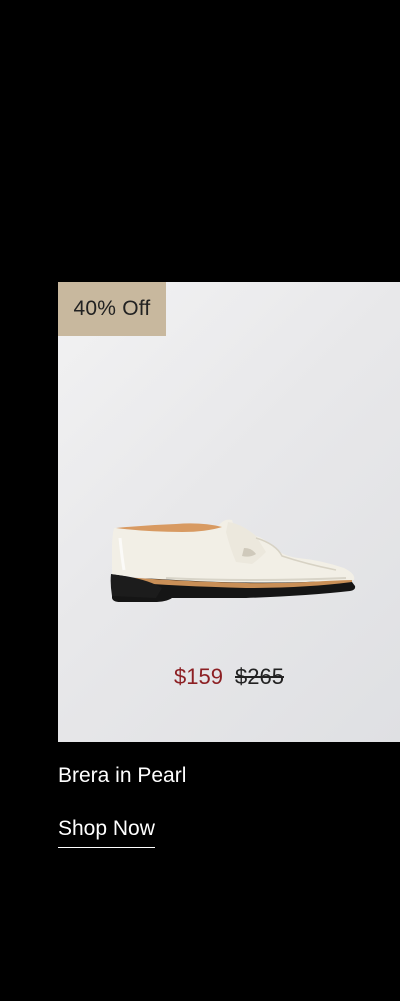  Describe the element at coordinates (232, 570) in the screenshot. I see `product-image` at that location.